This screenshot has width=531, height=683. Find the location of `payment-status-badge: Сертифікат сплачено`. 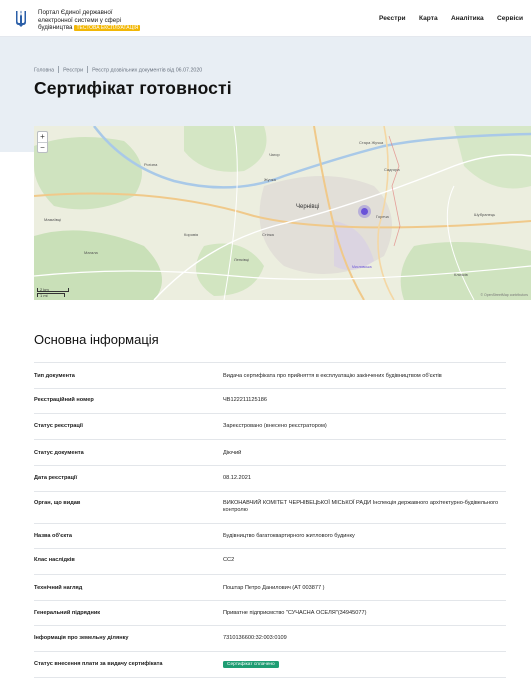

payment-status-badge: Сертифікат сплачено is located at coordinates (251, 664).